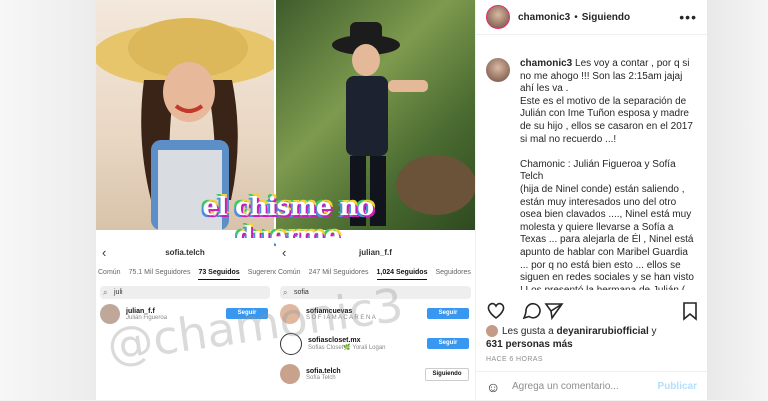  I want to click on action-bar, so click(592, 311).